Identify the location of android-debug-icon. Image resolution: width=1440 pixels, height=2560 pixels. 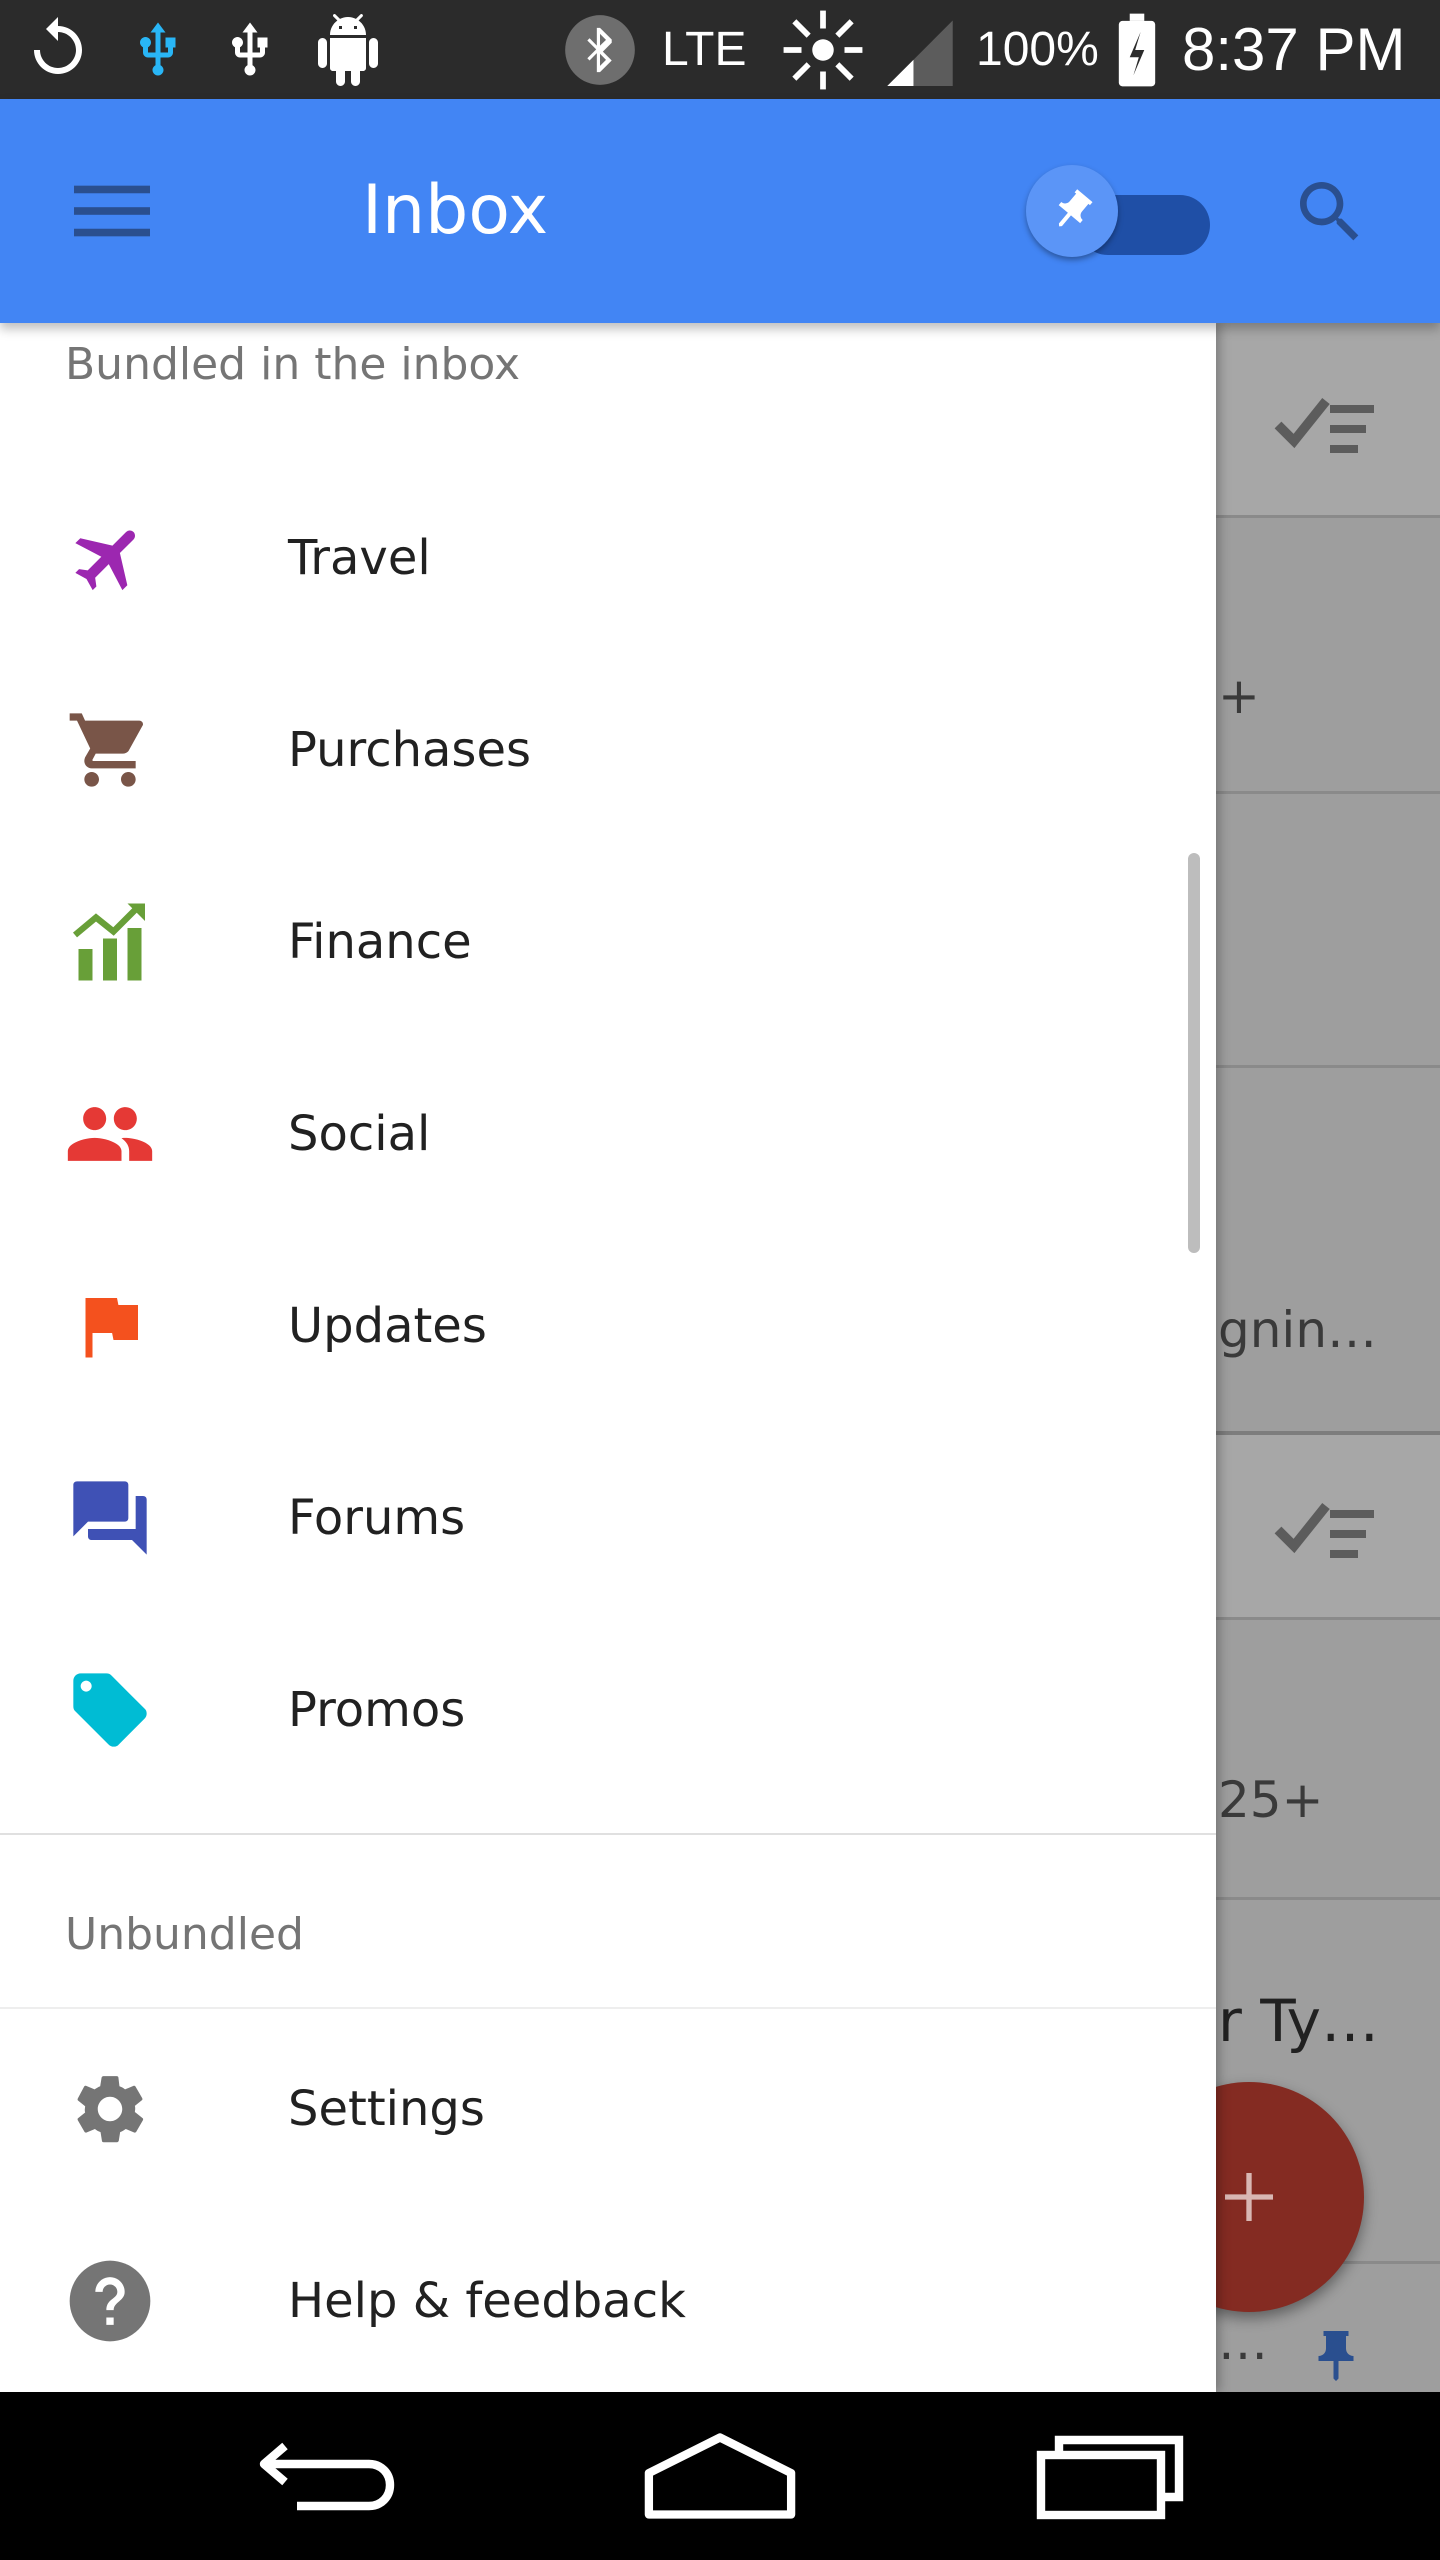
(348, 49).